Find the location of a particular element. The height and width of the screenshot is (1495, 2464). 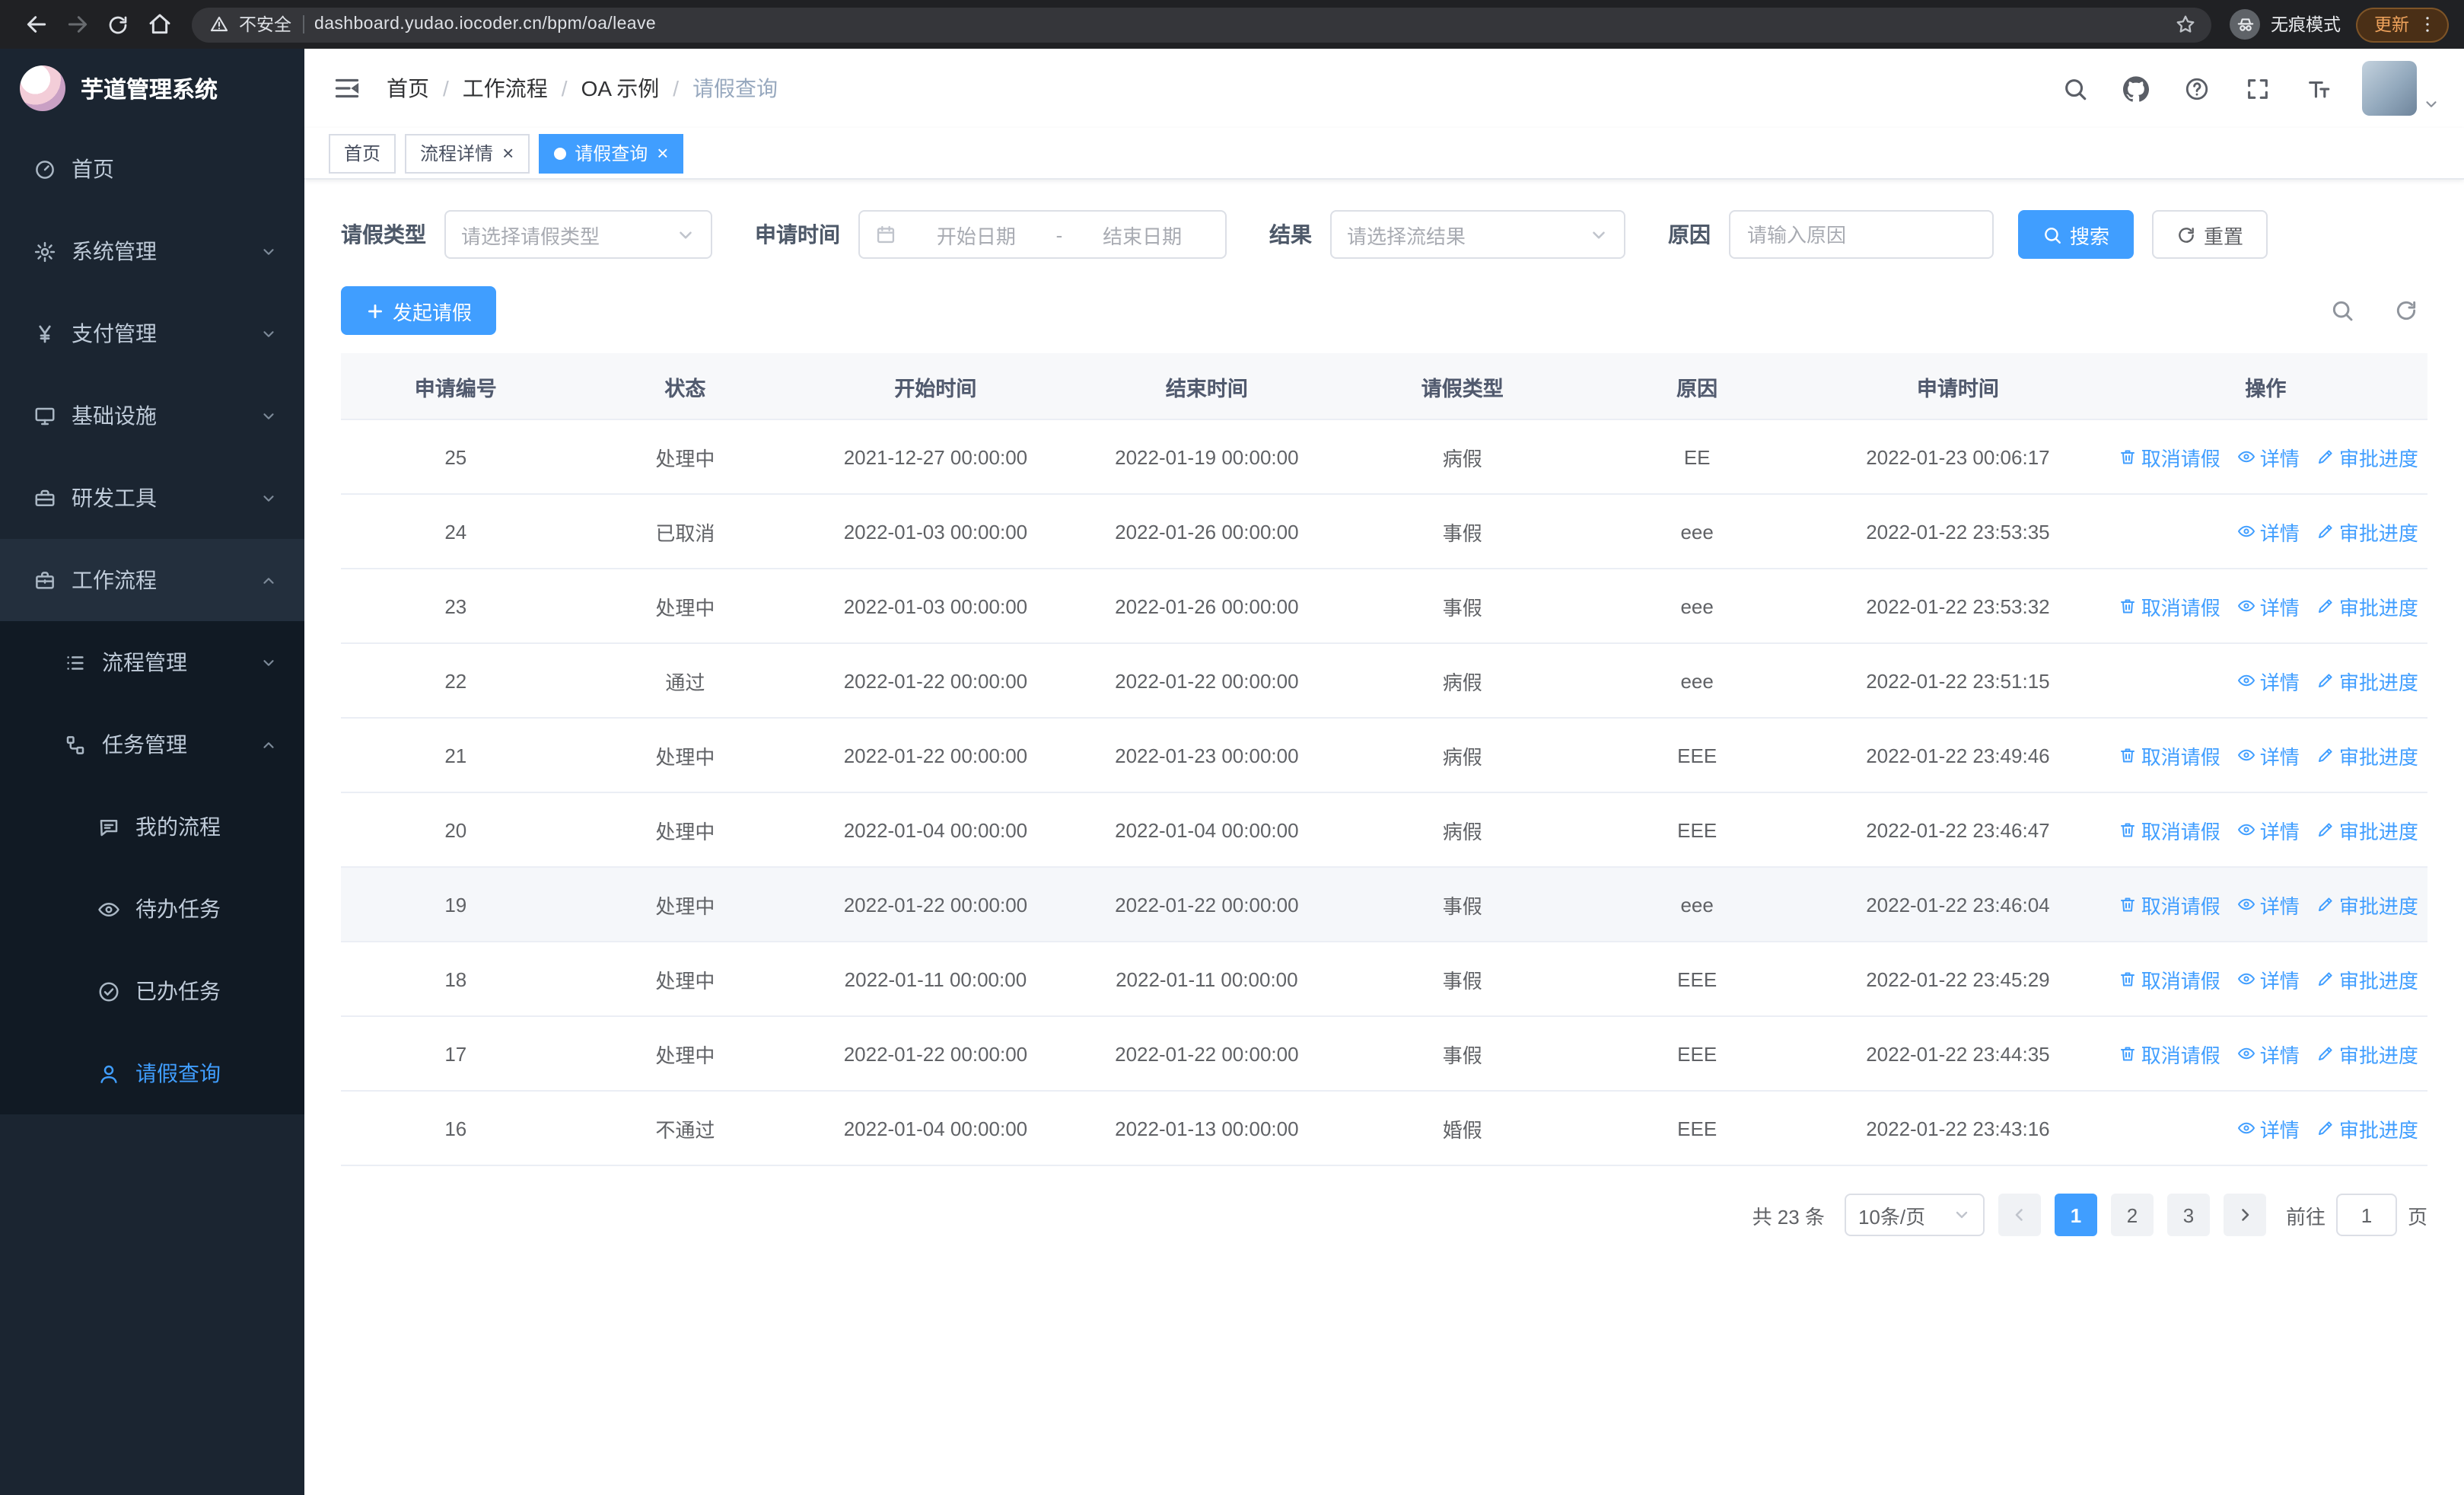

refresh-table-icon is located at coordinates (2406, 311).